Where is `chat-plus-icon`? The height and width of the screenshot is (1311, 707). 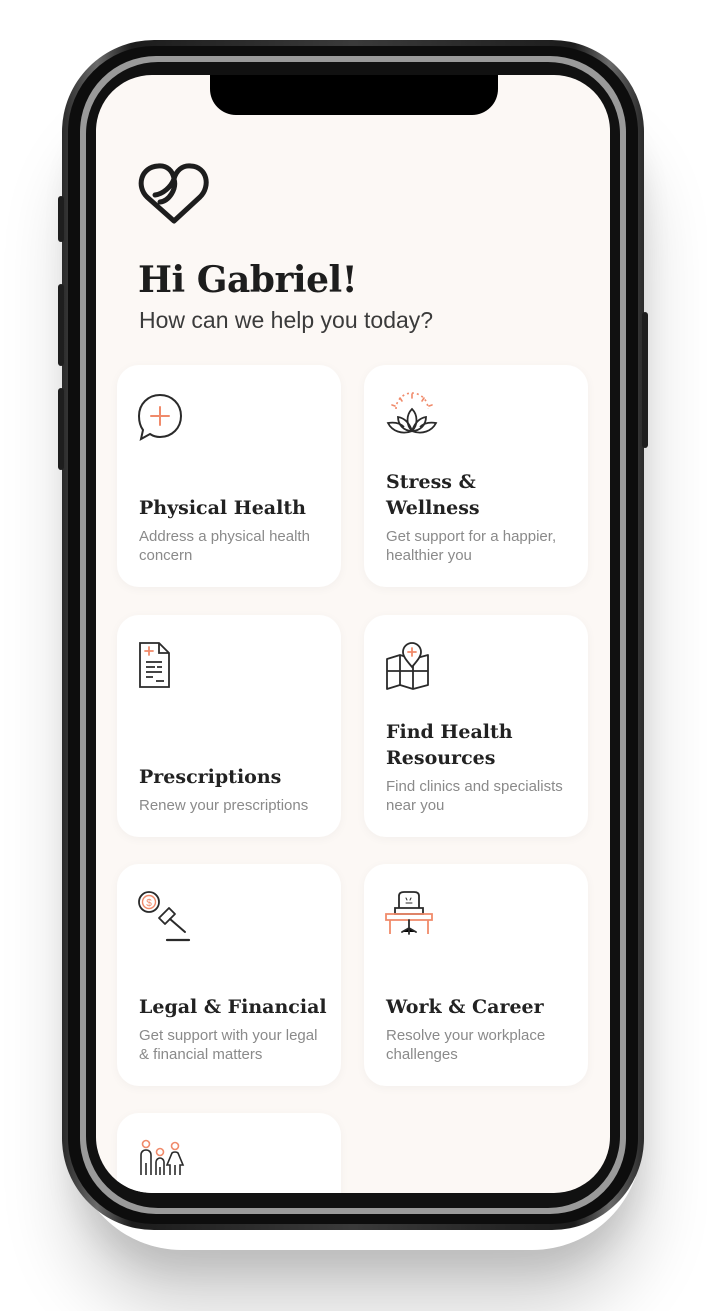
chat-plus-icon is located at coordinates (160, 417).